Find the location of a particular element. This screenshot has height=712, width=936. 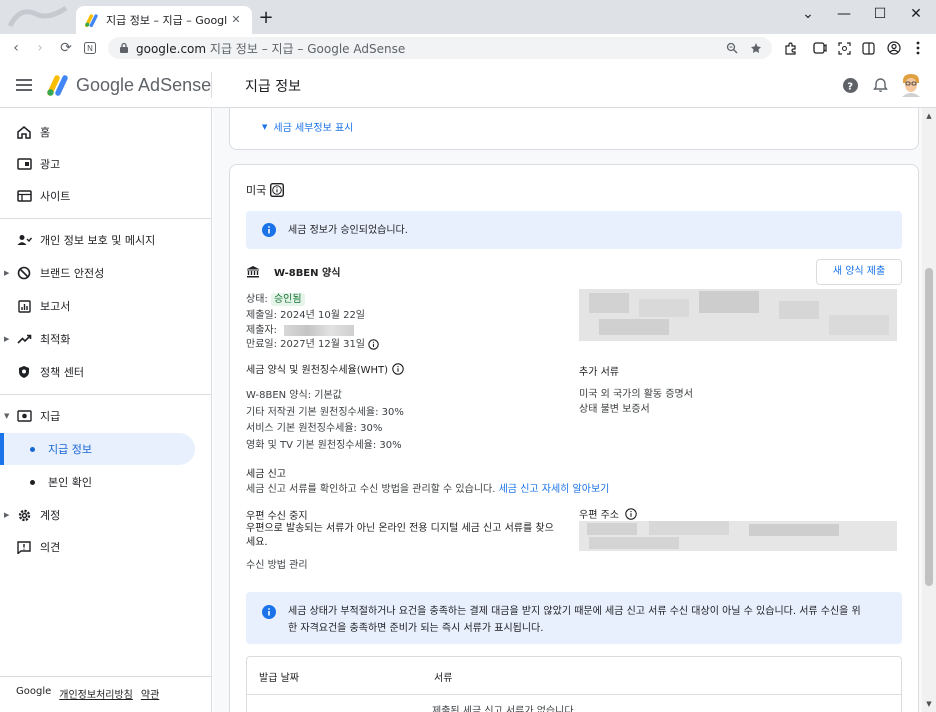

sidebar-item-policy-center: 정책 센터 is located at coordinates (105, 372).